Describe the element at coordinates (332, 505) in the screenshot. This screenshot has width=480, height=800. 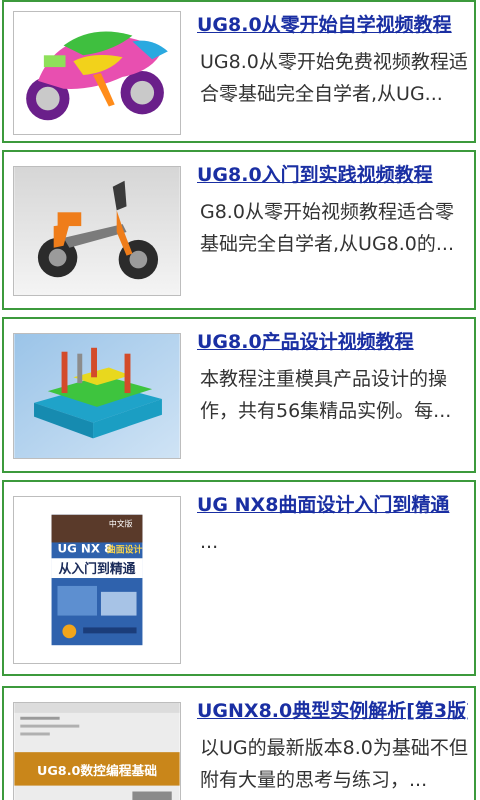
I see `item-title: UG NX8曲面设计入门到精通` at that location.